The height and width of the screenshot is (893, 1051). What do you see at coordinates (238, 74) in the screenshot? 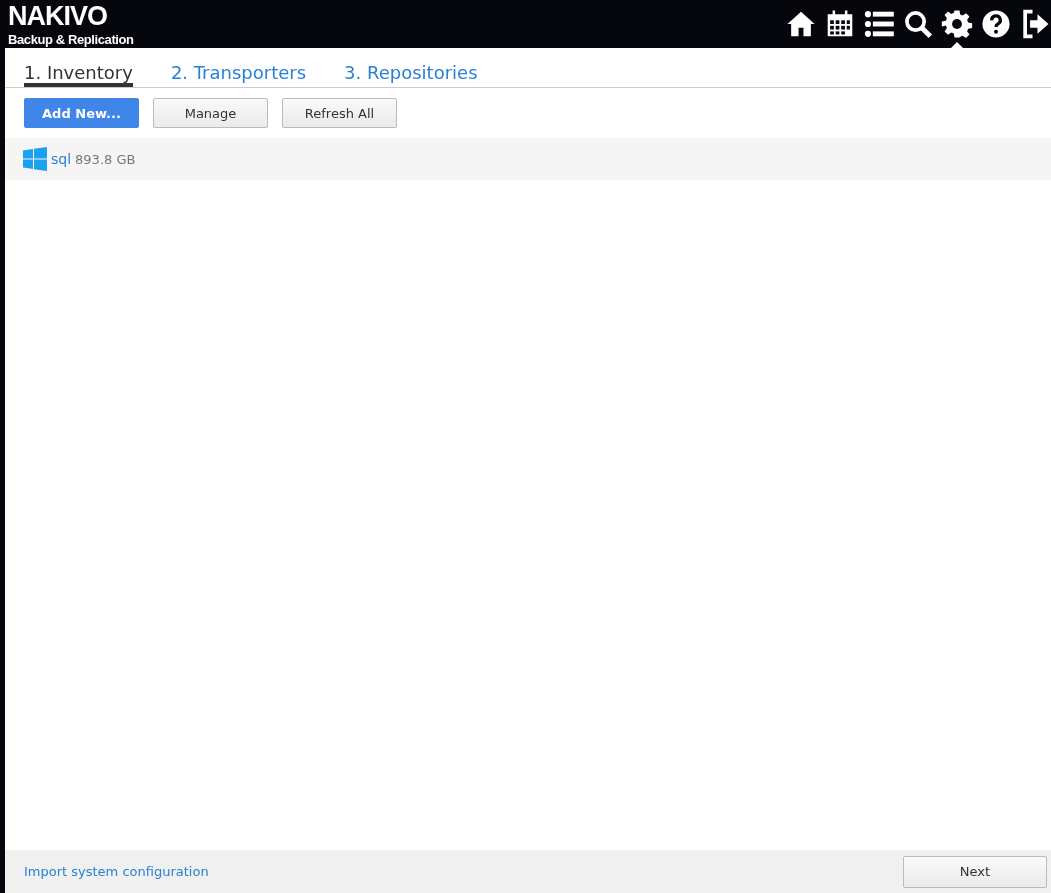
I see `tab: 2. Transporters` at bounding box center [238, 74].